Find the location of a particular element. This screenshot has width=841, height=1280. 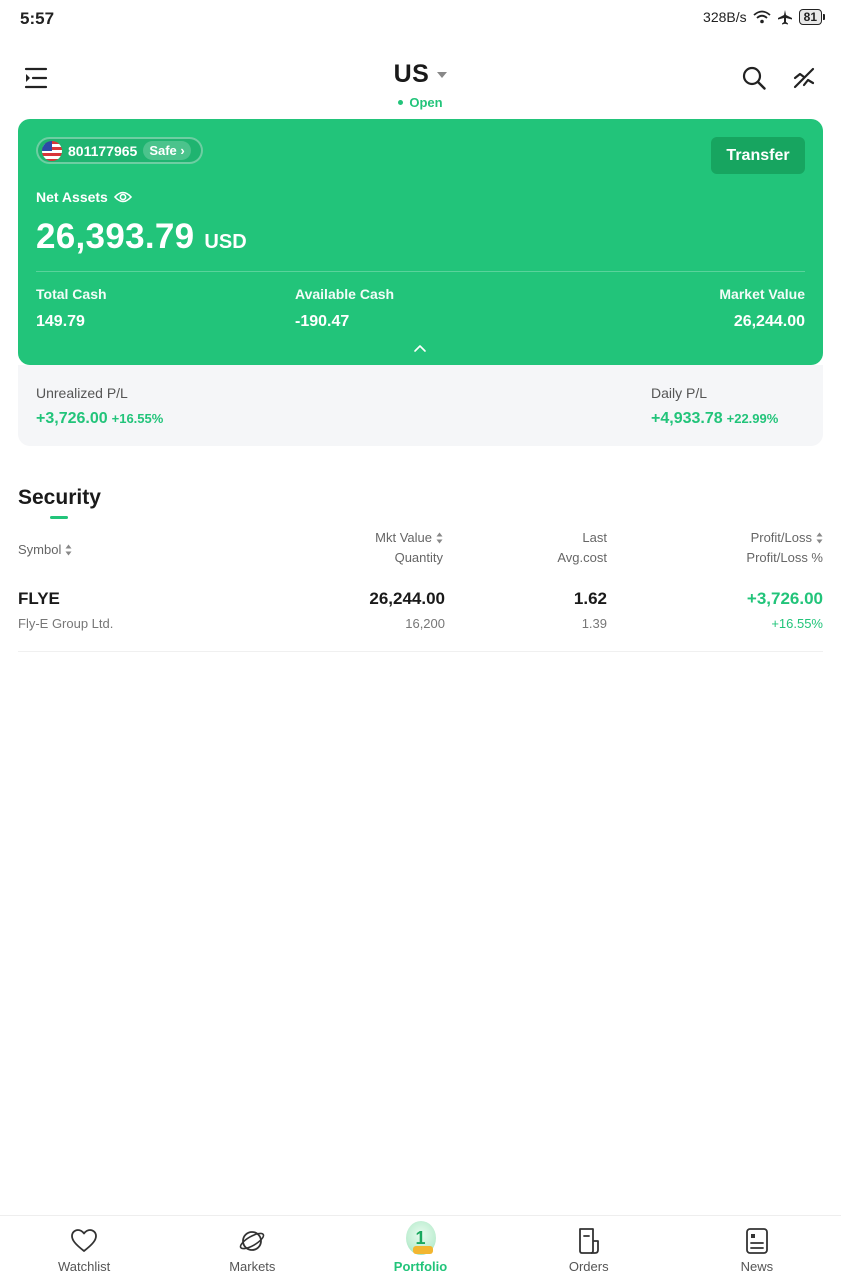

symbol-header-label: Symbol is located at coordinates (40, 549).